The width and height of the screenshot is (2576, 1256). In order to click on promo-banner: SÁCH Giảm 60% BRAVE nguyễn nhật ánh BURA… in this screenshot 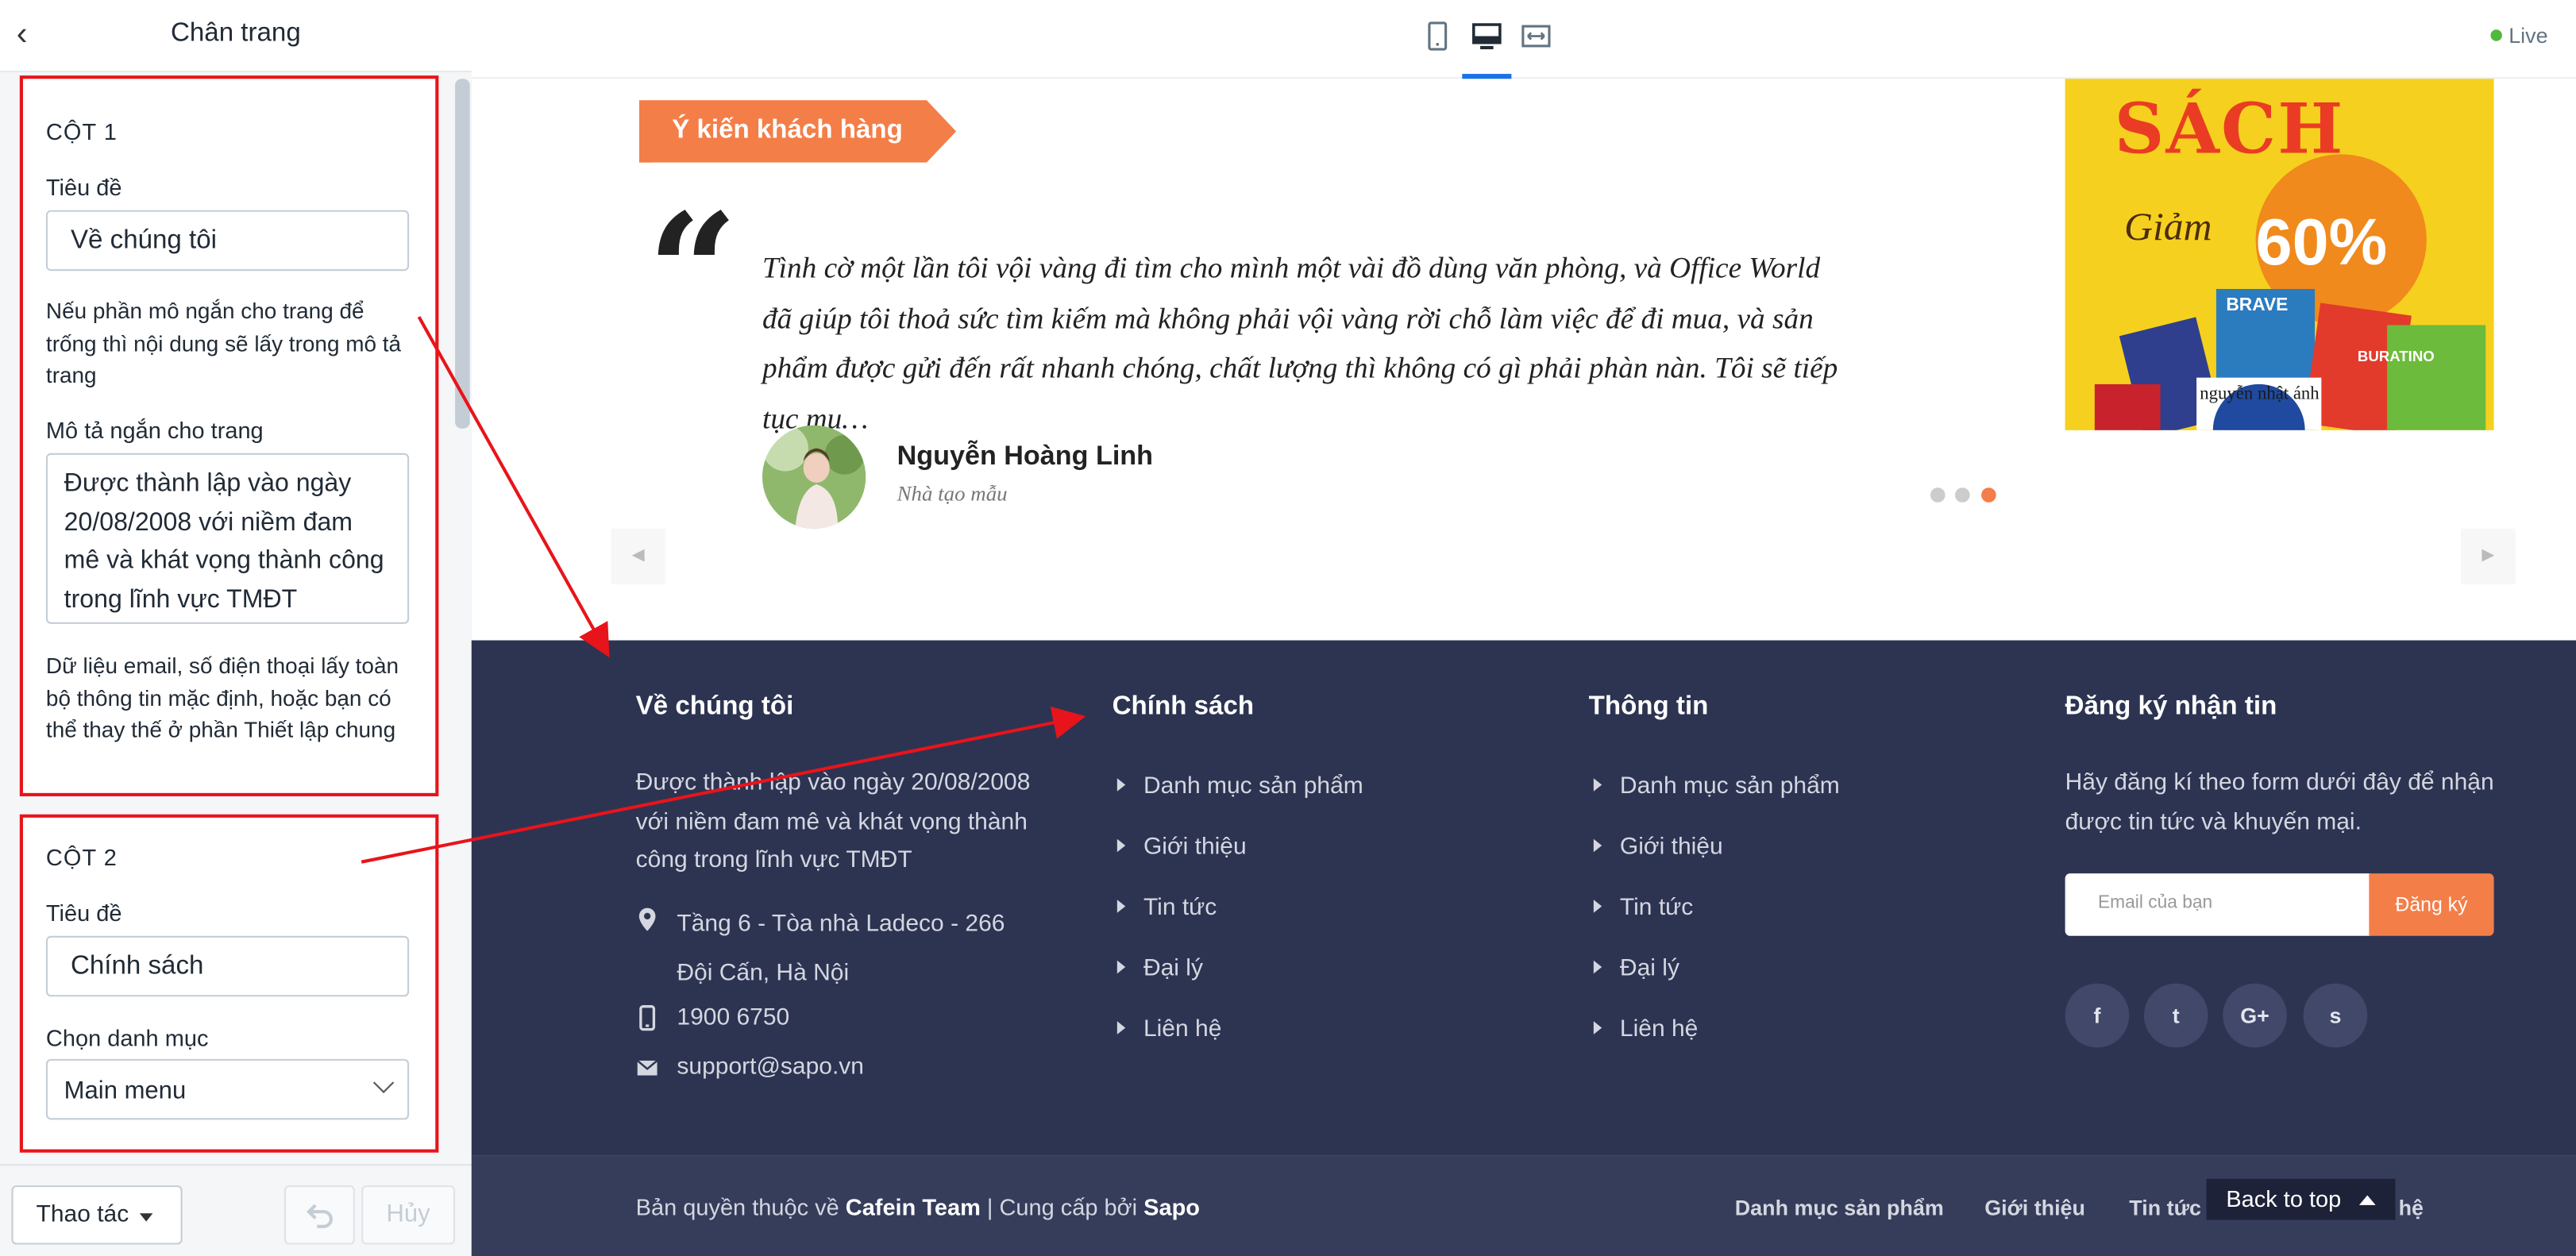, I will do `click(2279, 255)`.